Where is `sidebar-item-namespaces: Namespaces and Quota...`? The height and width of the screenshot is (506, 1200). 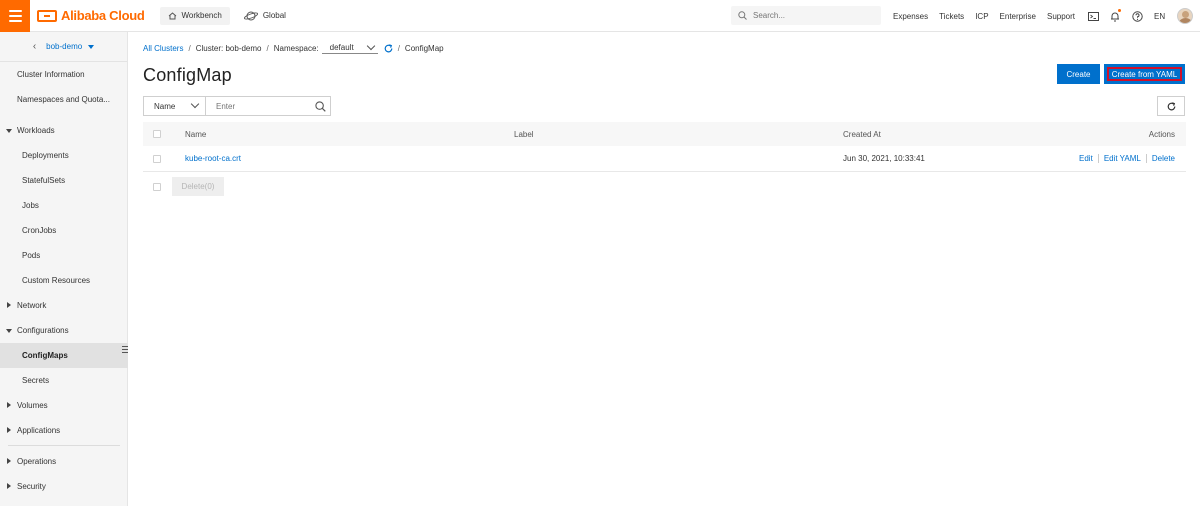 sidebar-item-namespaces: Namespaces and Quota... is located at coordinates (64, 99).